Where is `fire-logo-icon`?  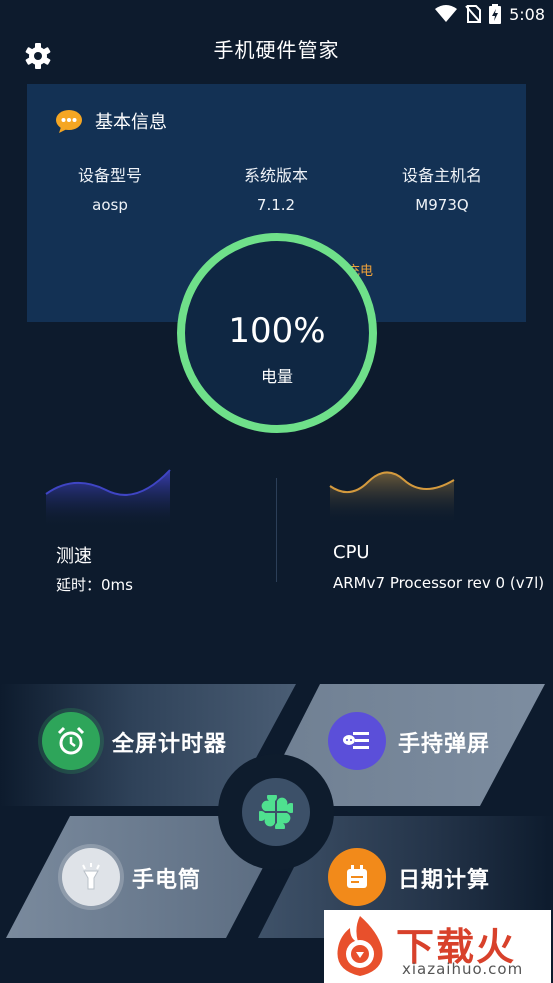 fire-logo-icon is located at coordinates (360, 946).